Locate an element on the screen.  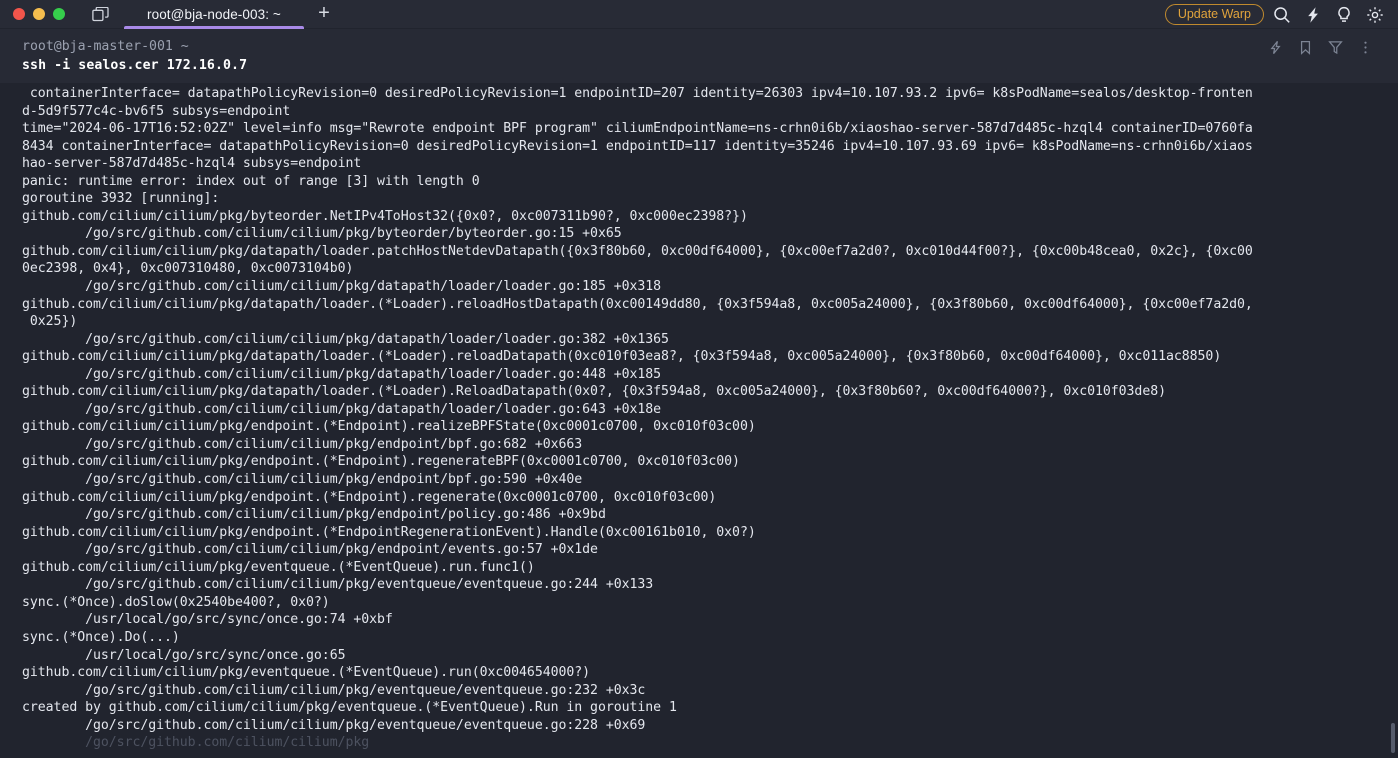
titlebar-right-controls: Update Warp is located at coordinates (1276, 14).